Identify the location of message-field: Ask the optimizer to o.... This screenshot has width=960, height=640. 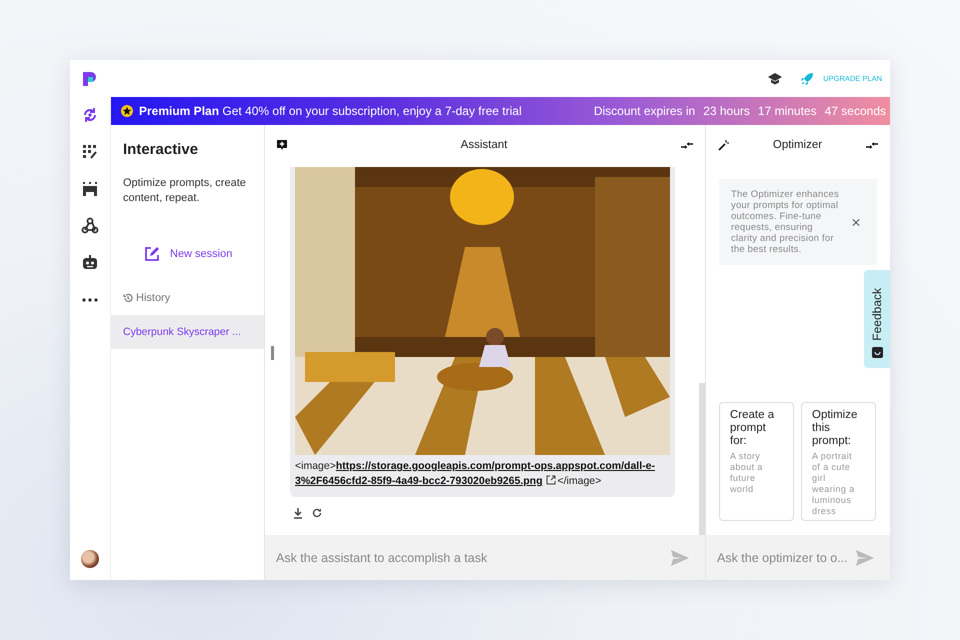
(798, 557).